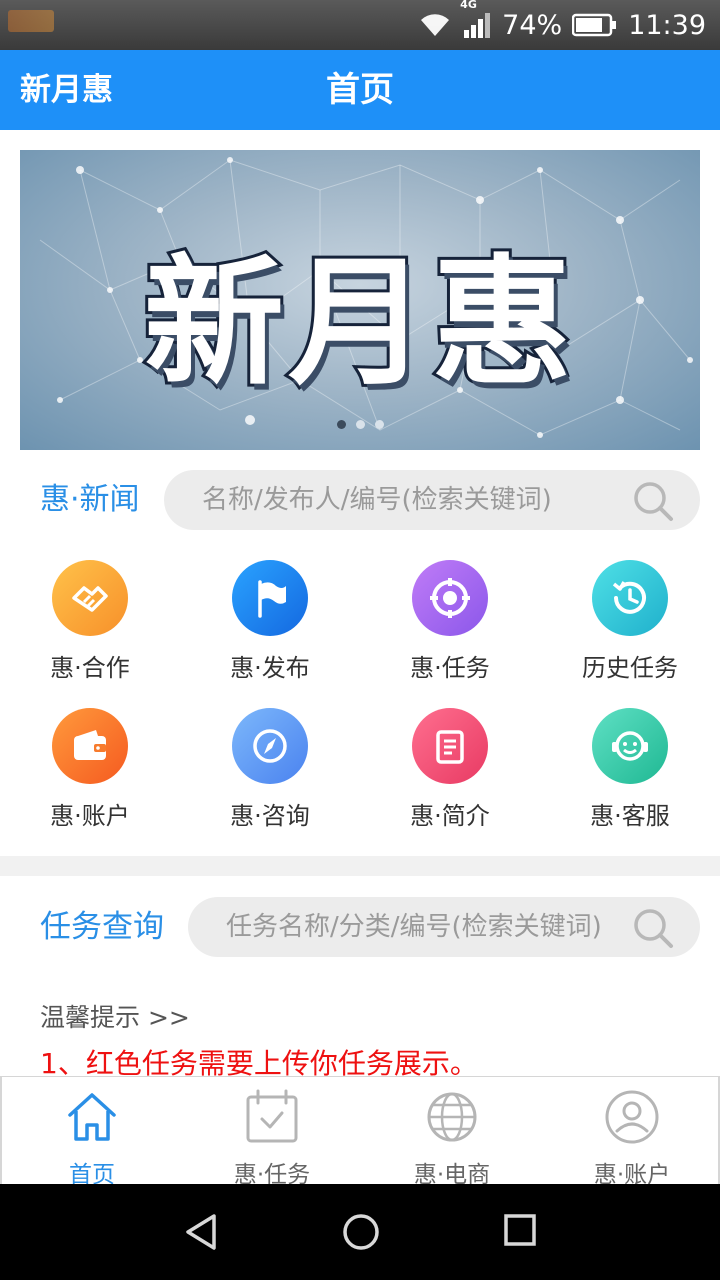  Describe the element at coordinates (412, 500) in the screenshot. I see `news-search-input` at that location.